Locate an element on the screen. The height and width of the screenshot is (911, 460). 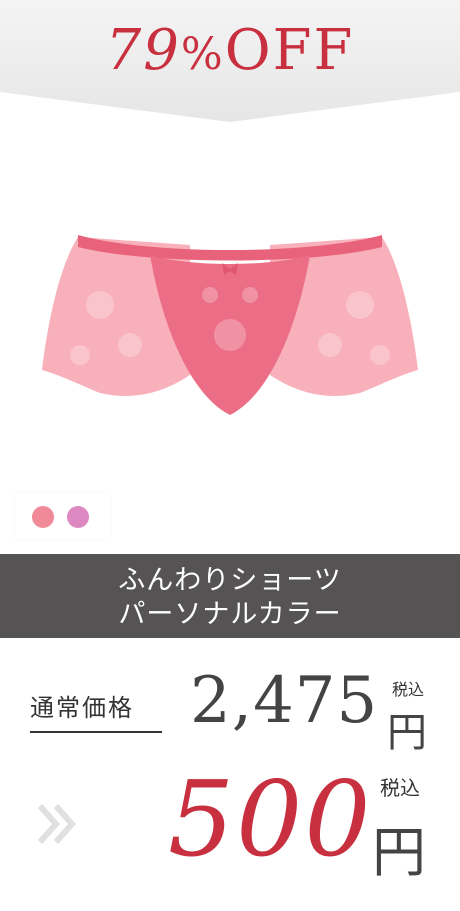
product-name-line1: ふんわりショーツ is located at coordinates (230, 580).